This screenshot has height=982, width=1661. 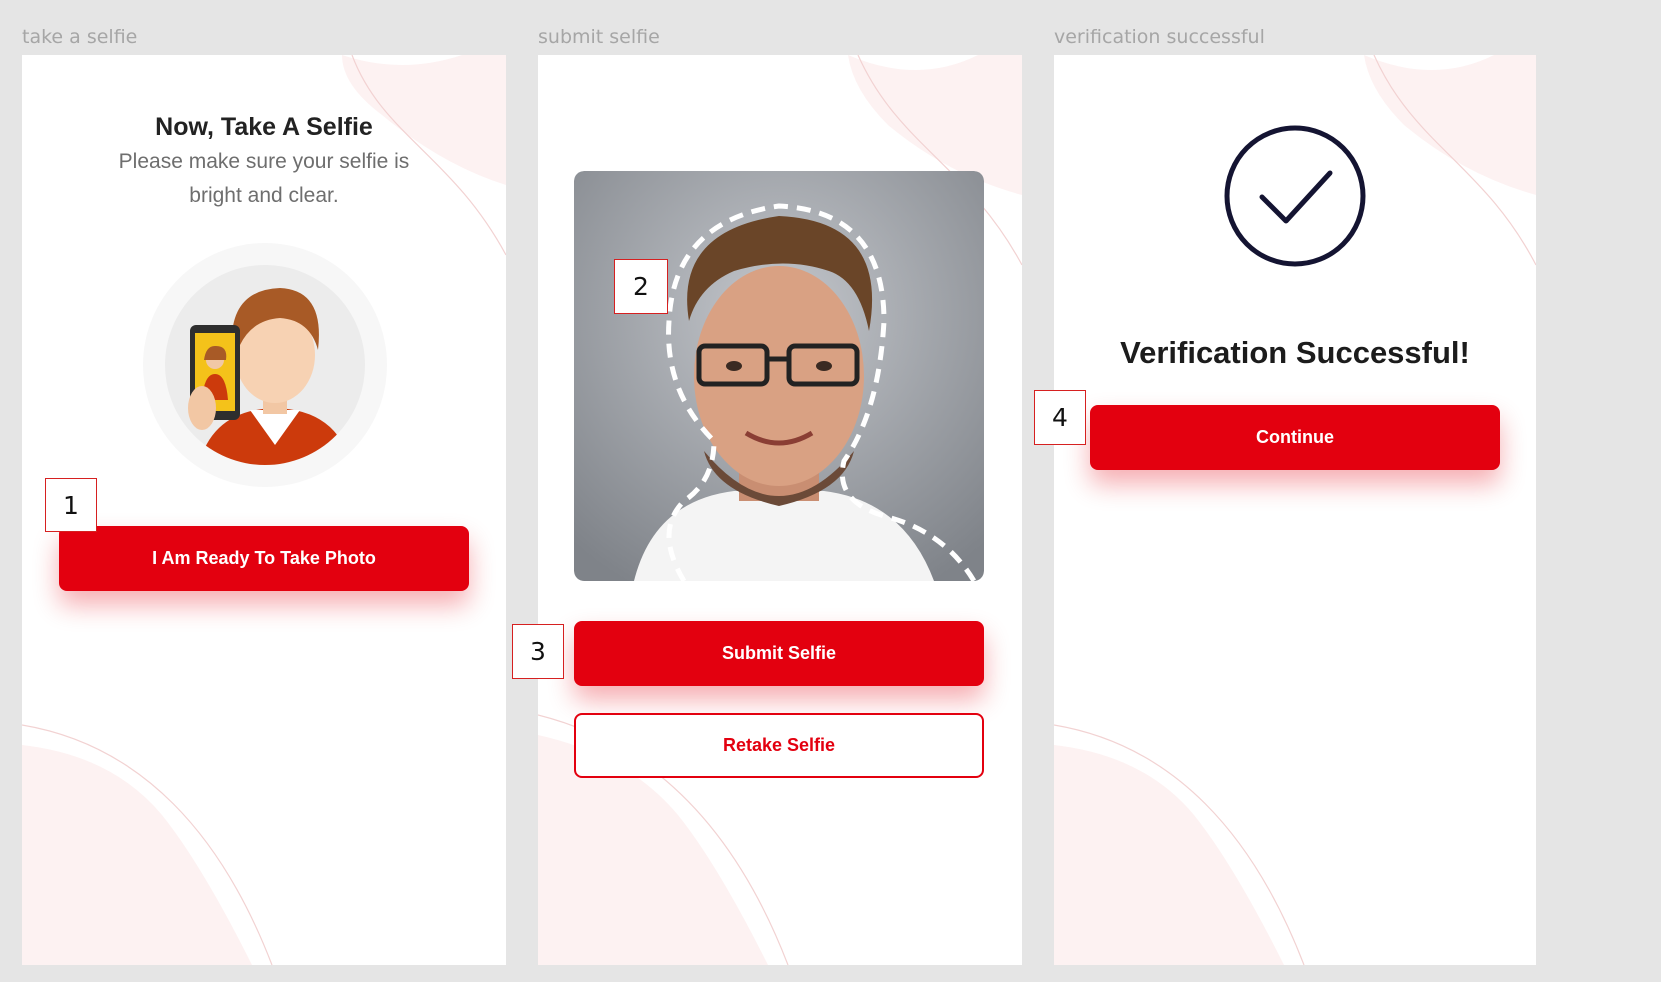 What do you see at coordinates (641, 286) in the screenshot?
I see `annotation-marker-2: 2` at bounding box center [641, 286].